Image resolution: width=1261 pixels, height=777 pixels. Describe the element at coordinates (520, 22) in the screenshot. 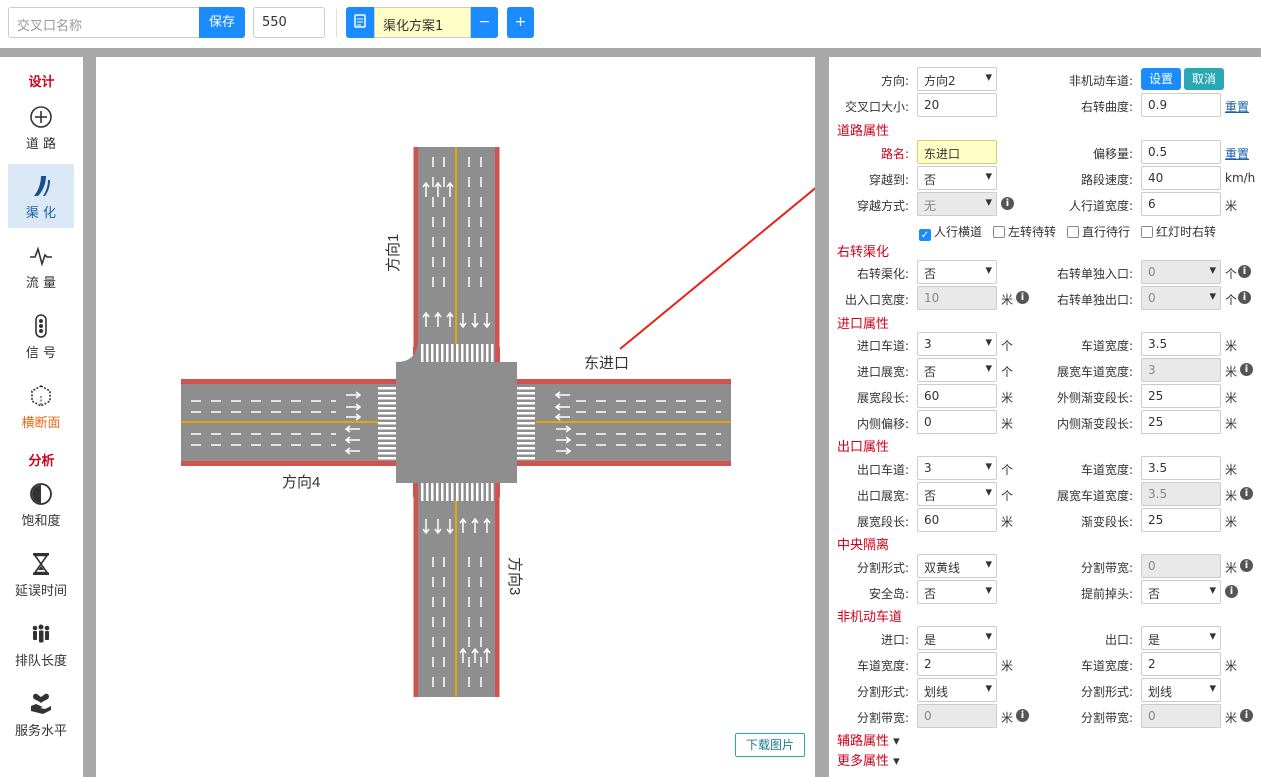

I see `add-plan-button: +` at that location.